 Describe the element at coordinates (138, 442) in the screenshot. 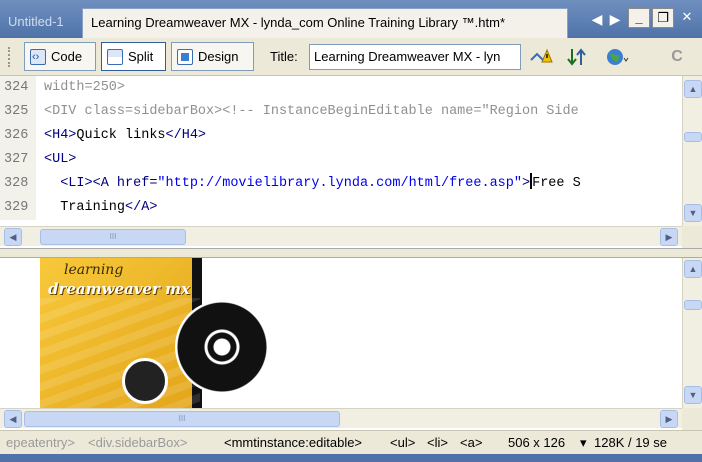

I see `tag-selector-div: <div.sidebarBox>` at that location.